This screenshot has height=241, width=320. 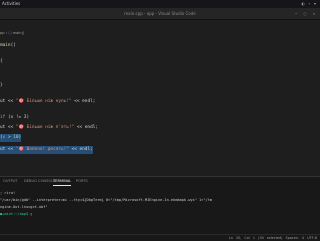 What do you see at coordinates (309, 4) in the screenshot?
I see `system-tray-icons: ◐ ⌁ ▾` at bounding box center [309, 4].